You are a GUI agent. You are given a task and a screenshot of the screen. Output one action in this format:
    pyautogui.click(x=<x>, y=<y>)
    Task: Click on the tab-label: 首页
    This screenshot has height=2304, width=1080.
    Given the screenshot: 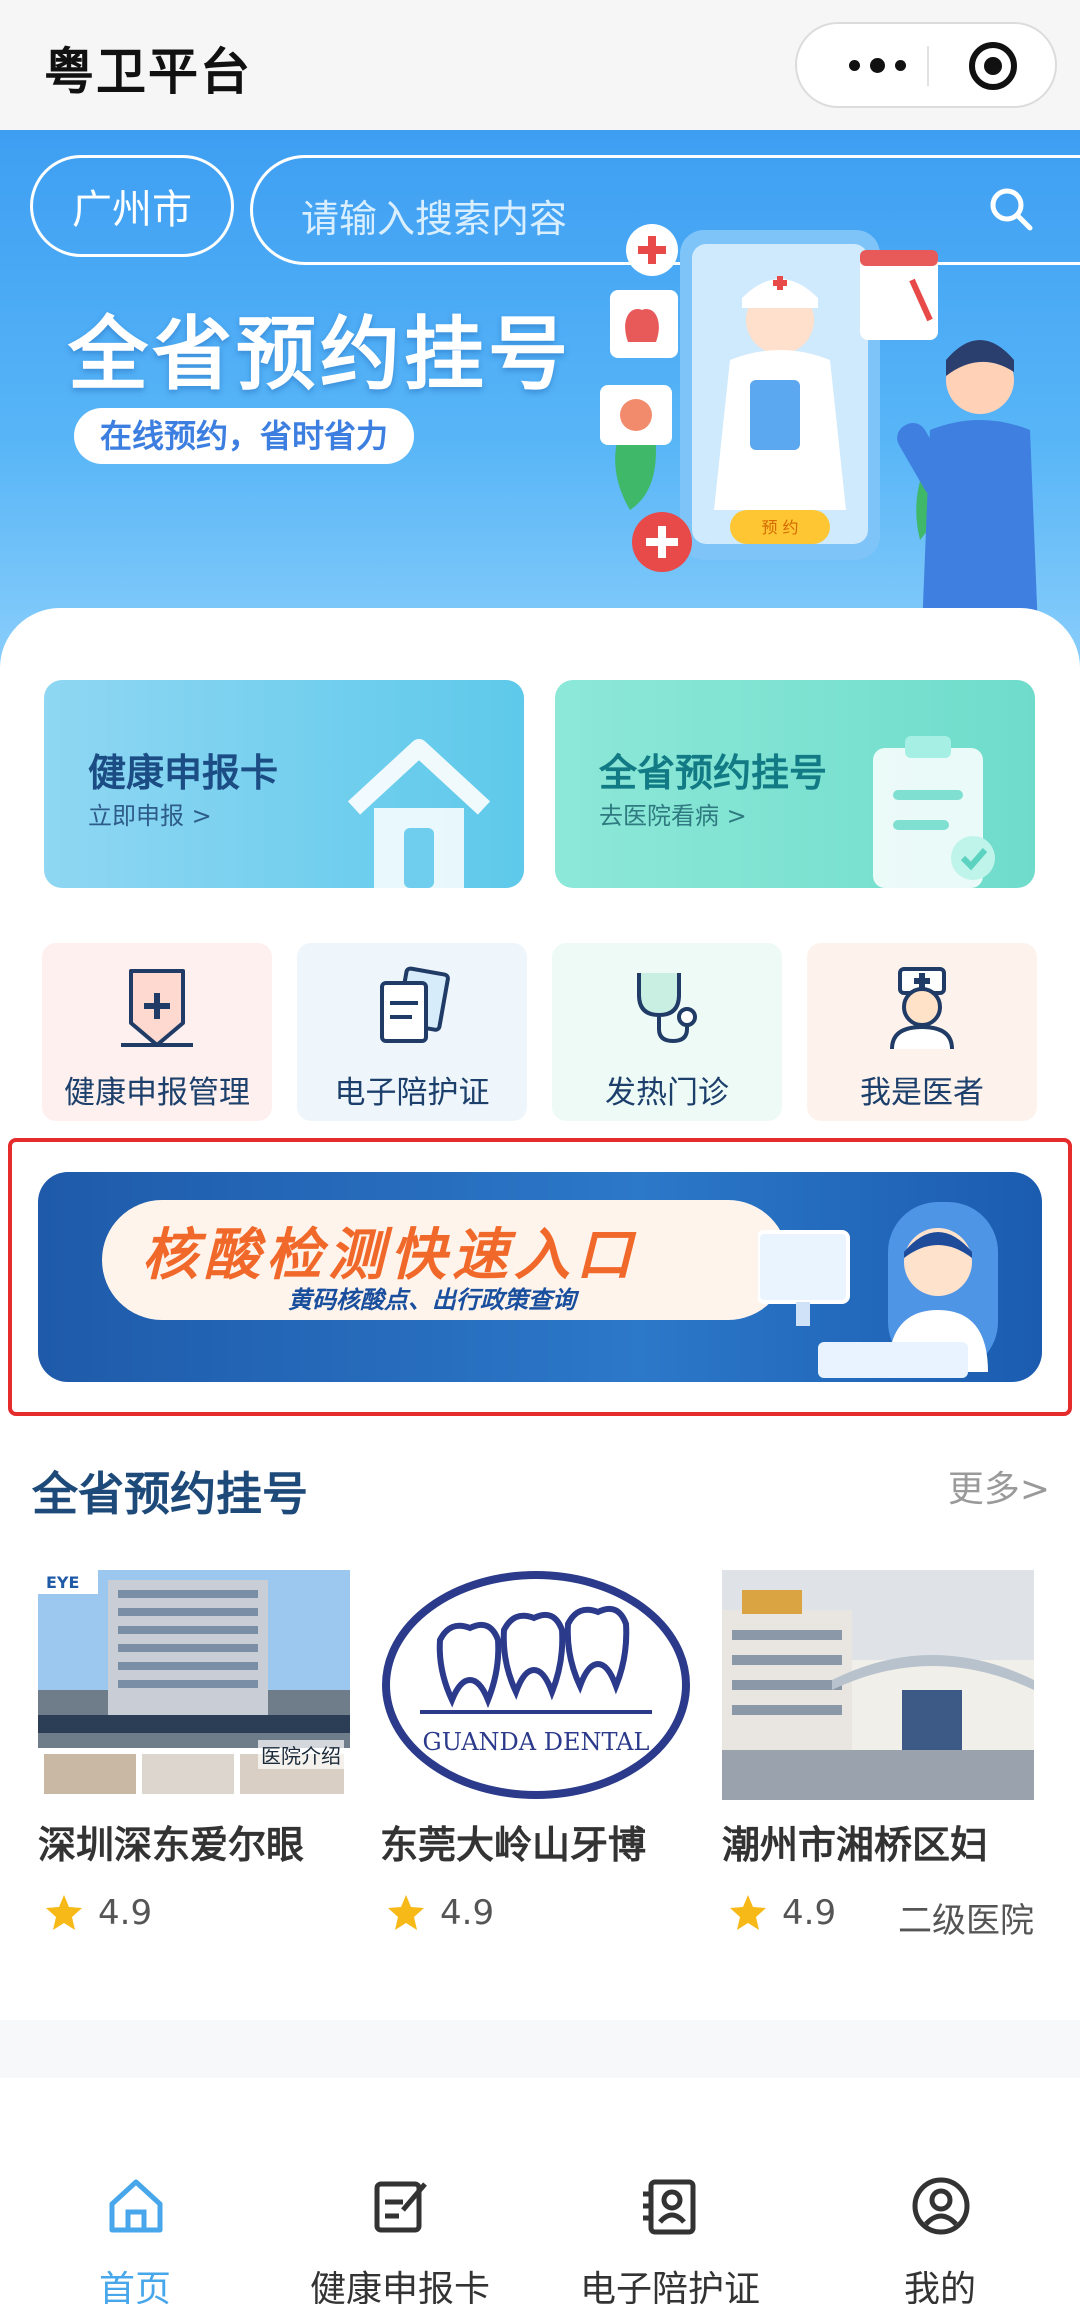 What is the action you would take?
    pyautogui.click(x=134, y=2286)
    